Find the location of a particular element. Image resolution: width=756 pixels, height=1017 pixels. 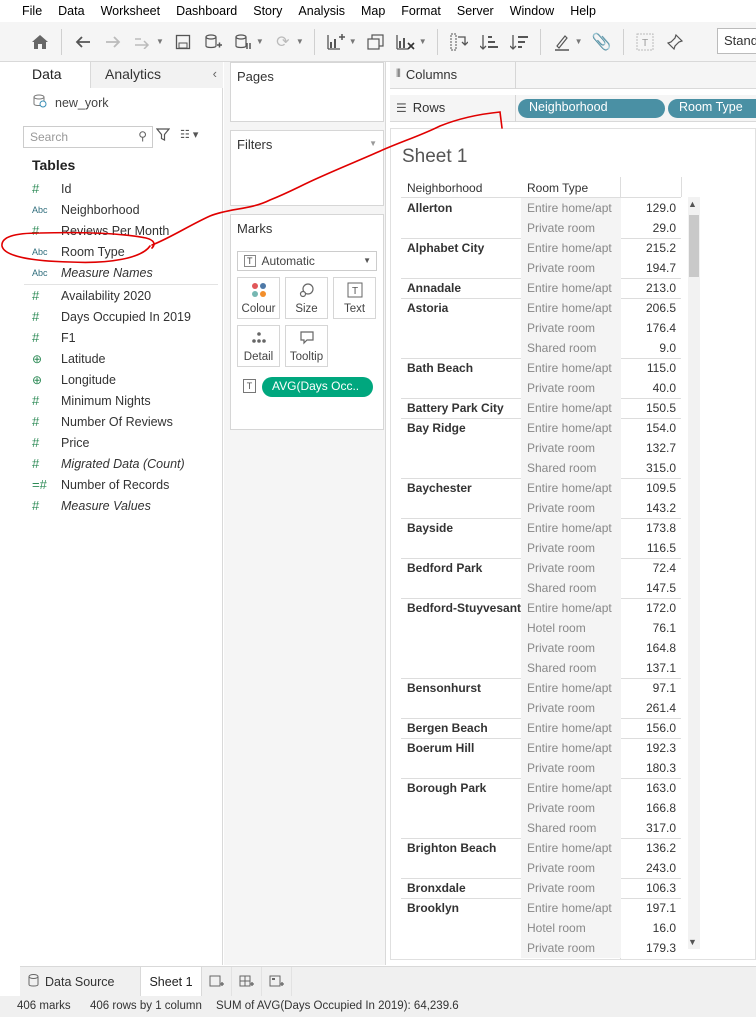

tooltip-button: Tooltip is located at coordinates (306, 346).